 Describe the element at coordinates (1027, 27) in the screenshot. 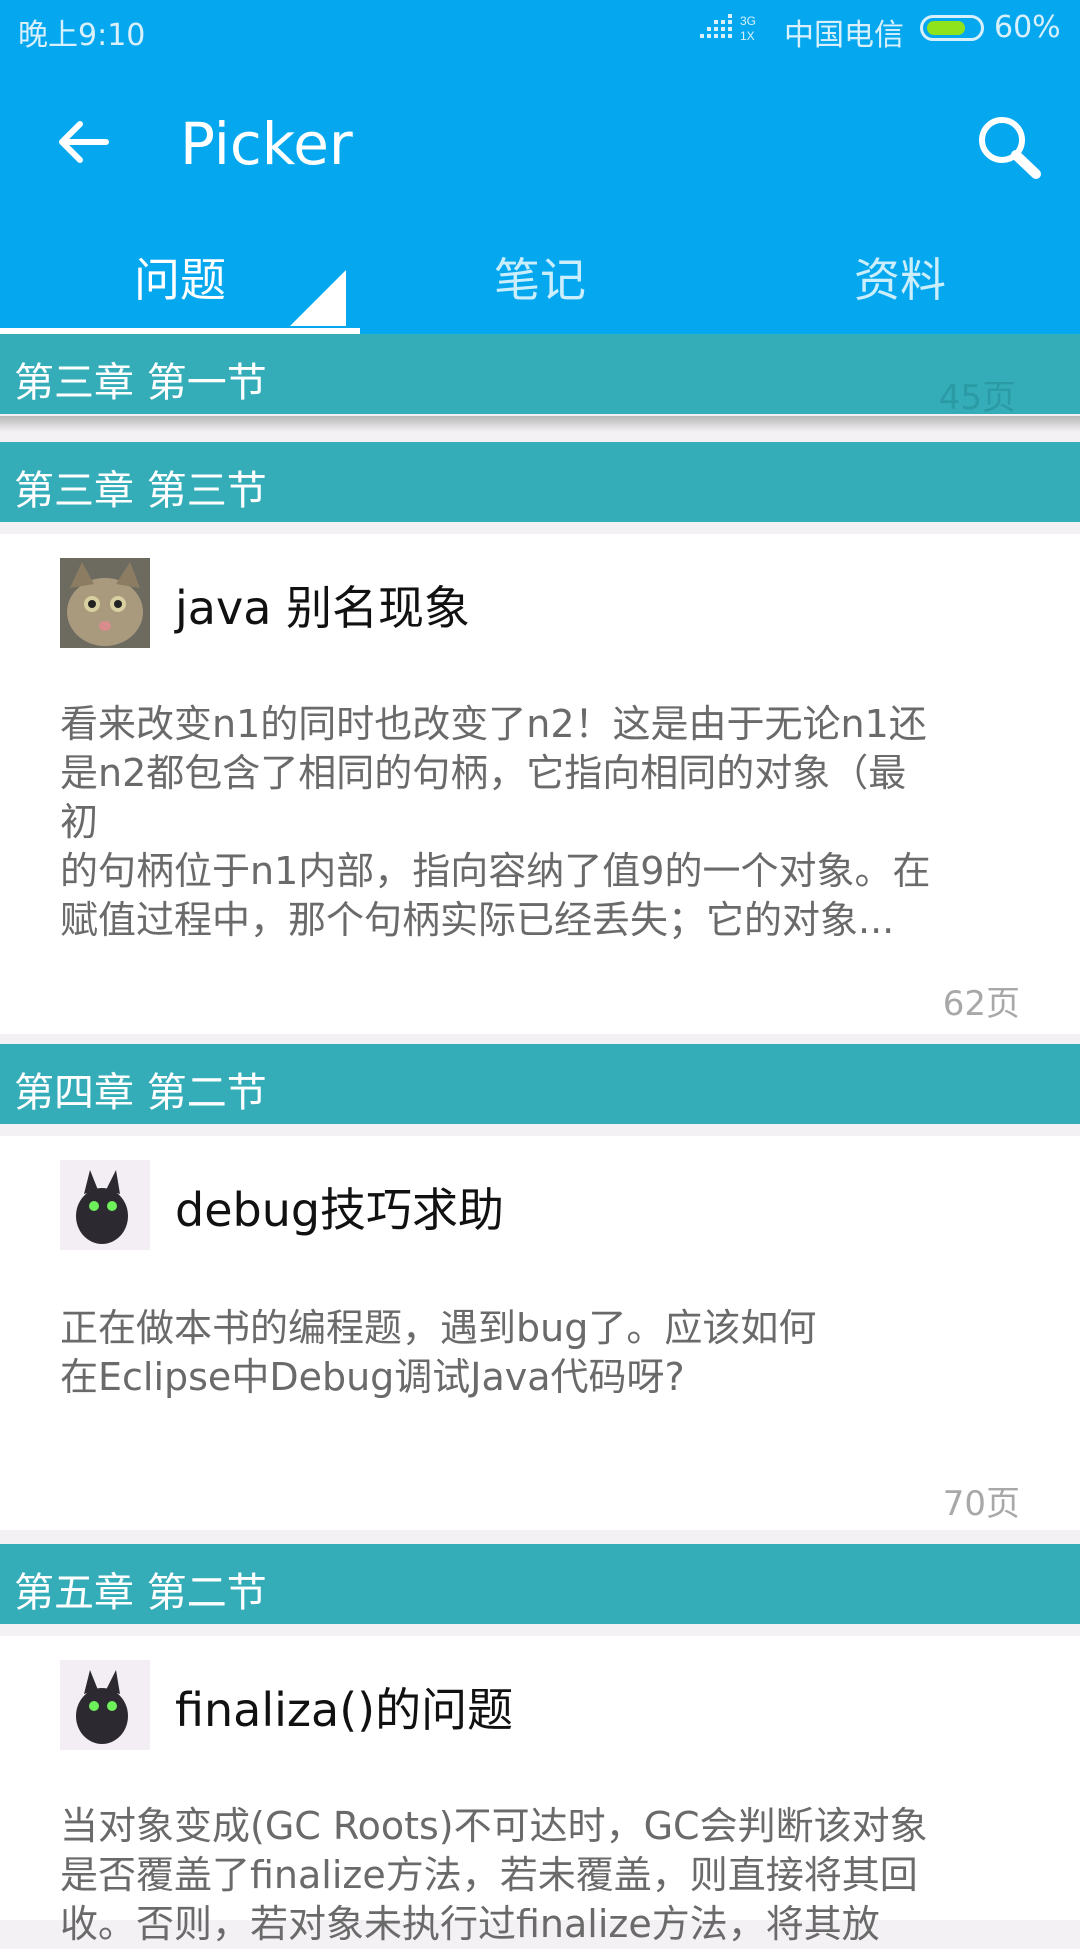

I see `battery-percent: 60%` at that location.